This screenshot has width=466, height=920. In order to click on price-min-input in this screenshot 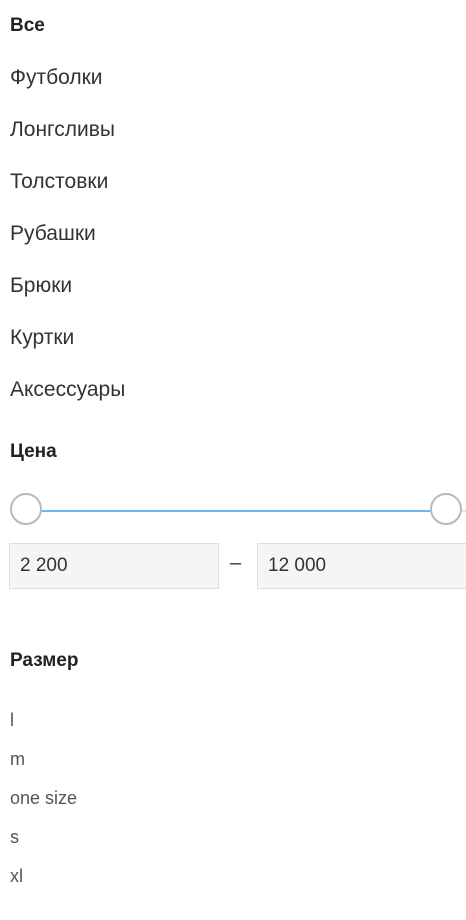, I will do `click(114, 566)`.